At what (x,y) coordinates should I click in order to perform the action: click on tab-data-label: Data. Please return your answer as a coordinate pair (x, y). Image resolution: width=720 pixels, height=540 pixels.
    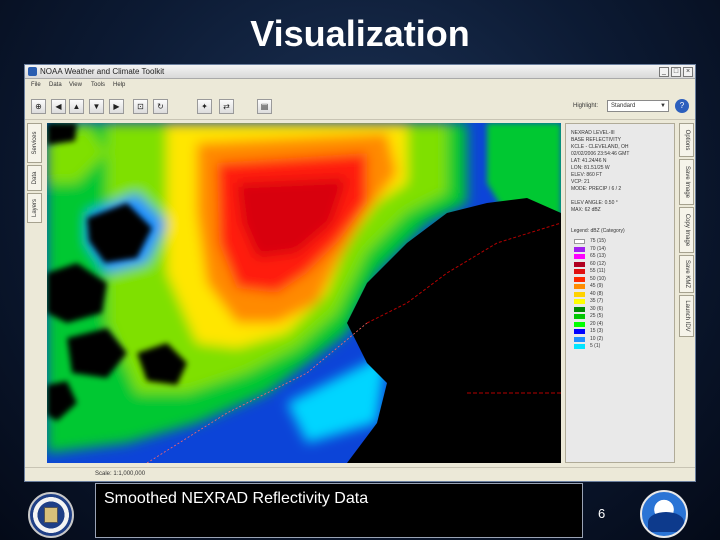
    Looking at the image, I should click on (34, 178).